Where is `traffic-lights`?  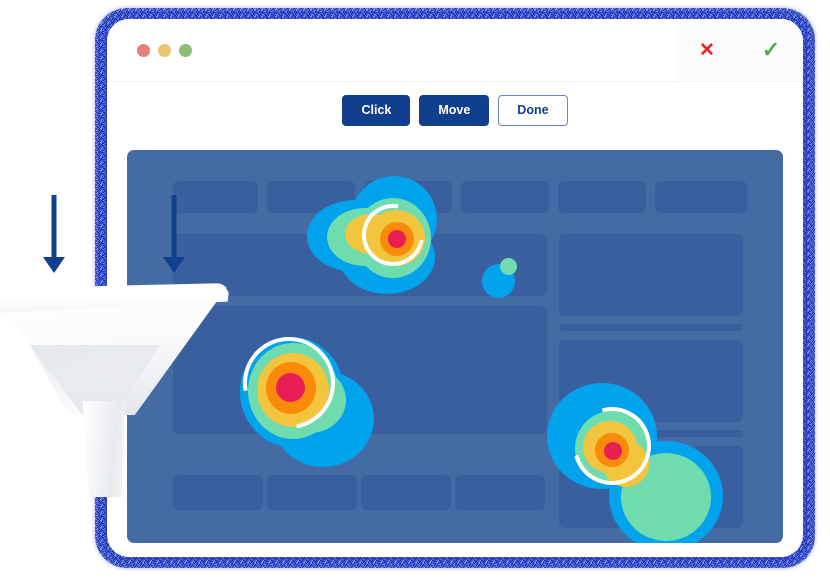
traffic-lights is located at coordinates (164, 50).